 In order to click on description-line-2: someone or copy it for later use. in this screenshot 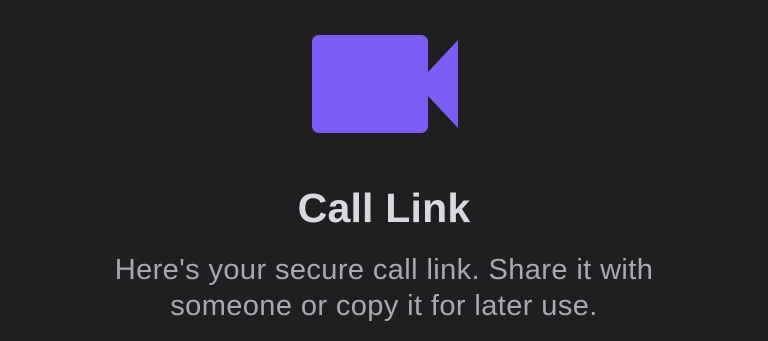, I will do `click(384, 306)`.